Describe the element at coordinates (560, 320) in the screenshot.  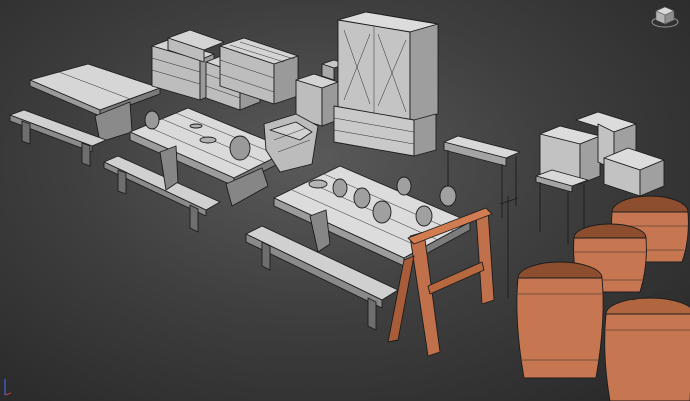
I see `barrel-front-left` at that location.